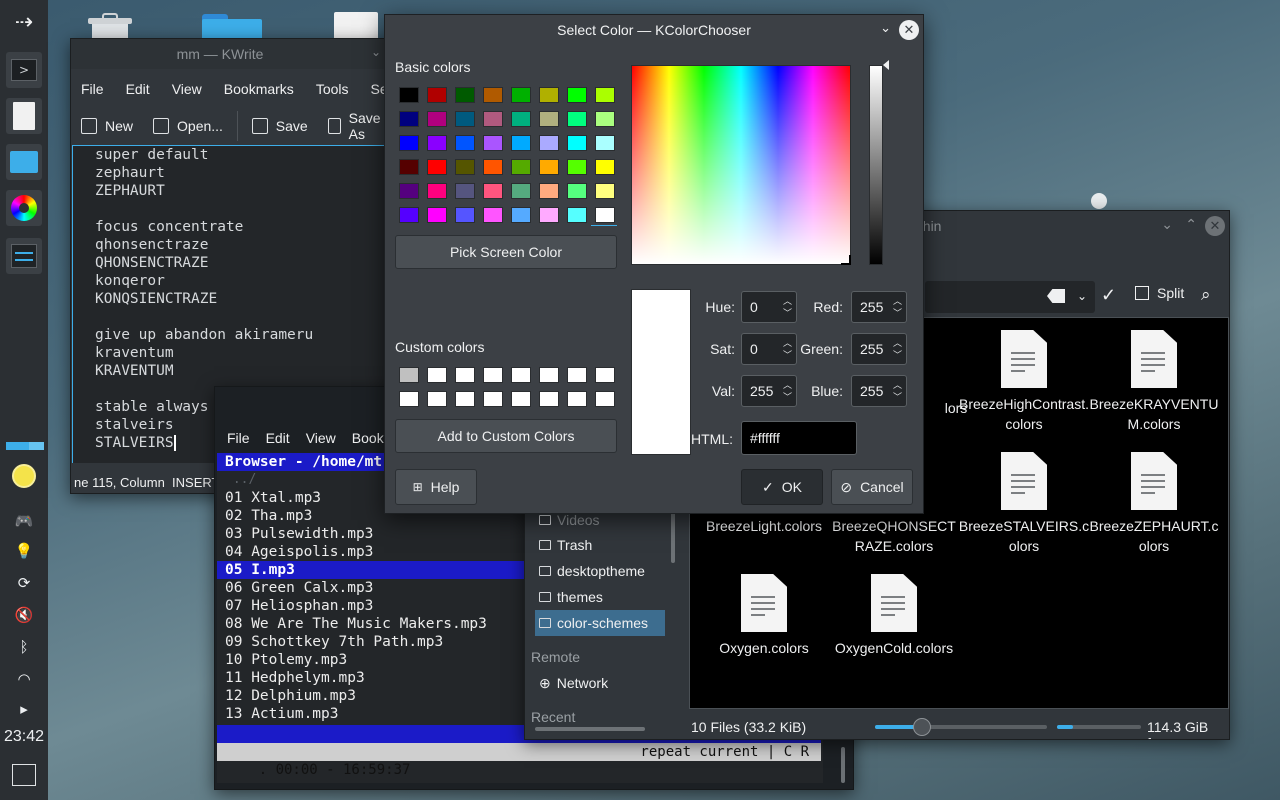 The image size is (1280, 800). I want to click on cursor-position: ne 115, Column INSERT, so click(146, 482).